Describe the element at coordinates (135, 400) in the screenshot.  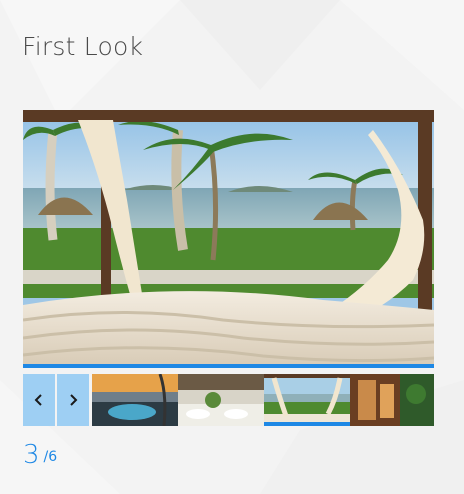
I see `thumb-jacuzzi-sunset` at that location.